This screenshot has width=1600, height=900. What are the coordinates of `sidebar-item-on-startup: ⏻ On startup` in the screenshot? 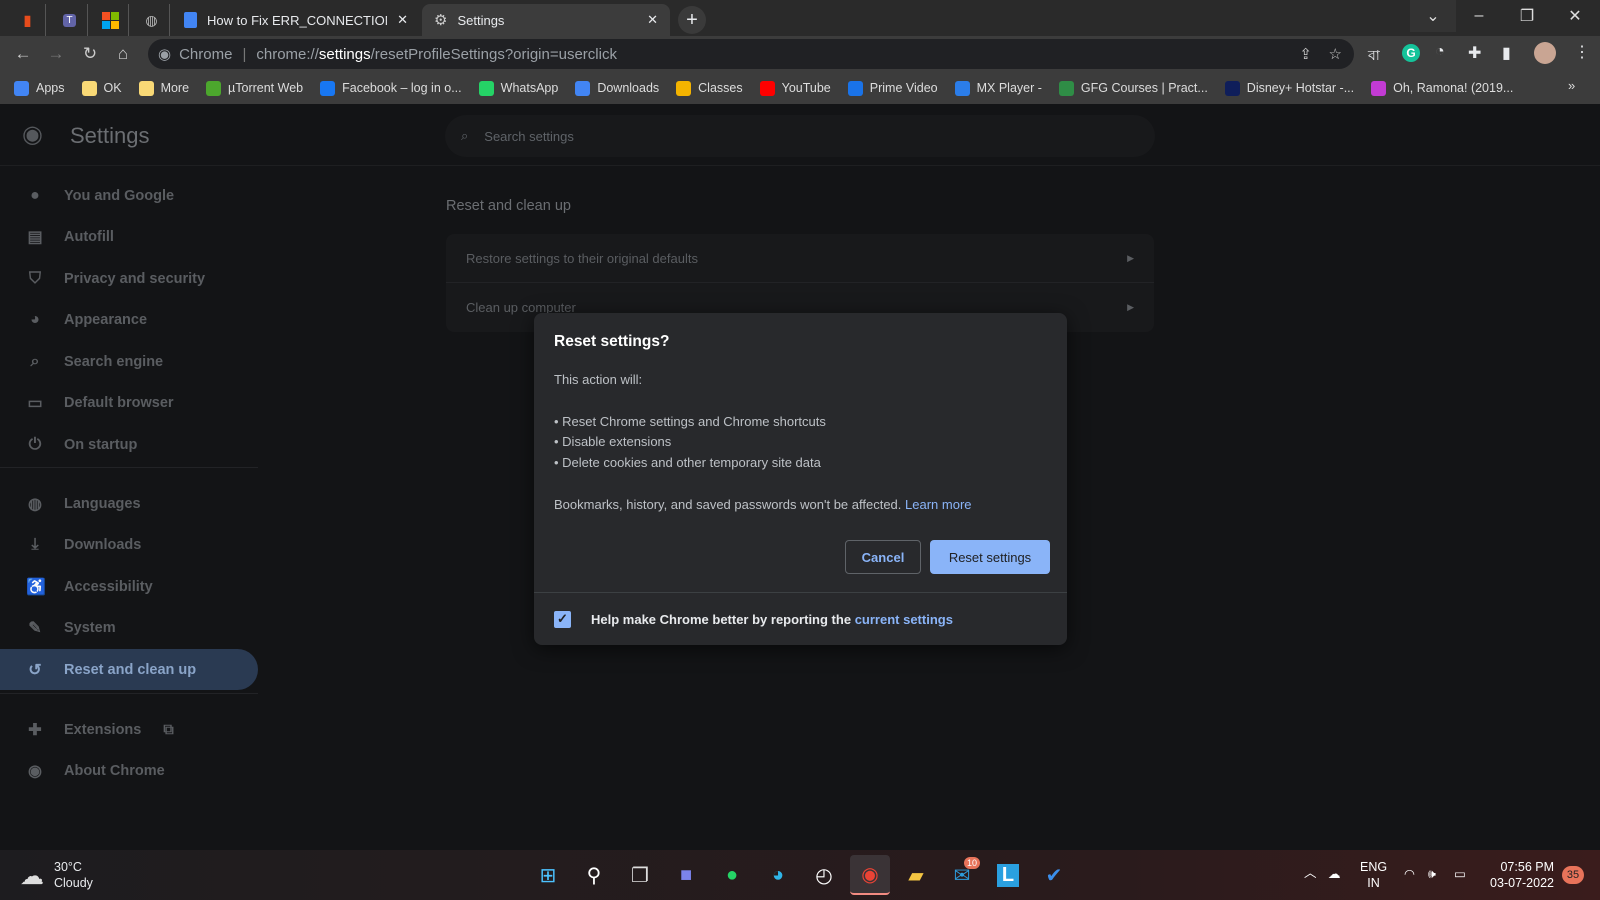 It's located at (129, 444).